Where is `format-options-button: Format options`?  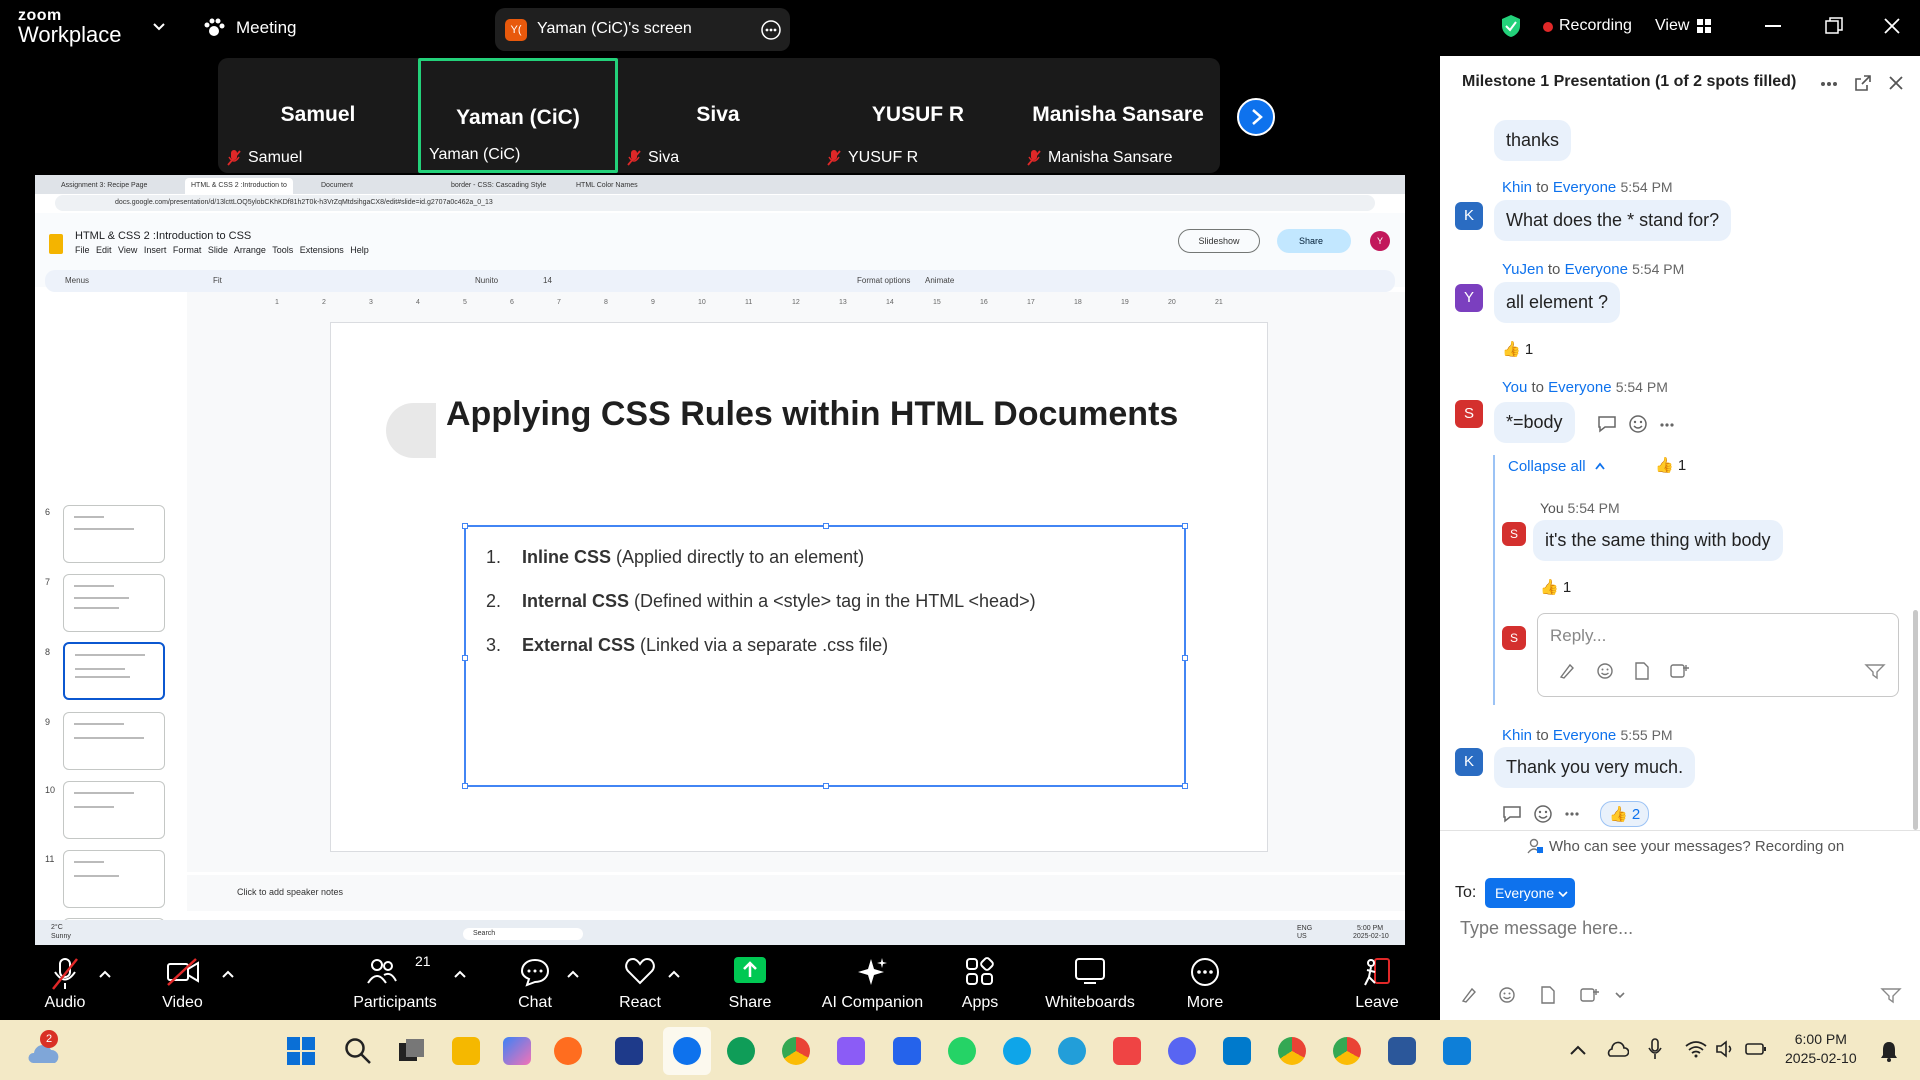 format-options-button: Format options is located at coordinates (883, 280).